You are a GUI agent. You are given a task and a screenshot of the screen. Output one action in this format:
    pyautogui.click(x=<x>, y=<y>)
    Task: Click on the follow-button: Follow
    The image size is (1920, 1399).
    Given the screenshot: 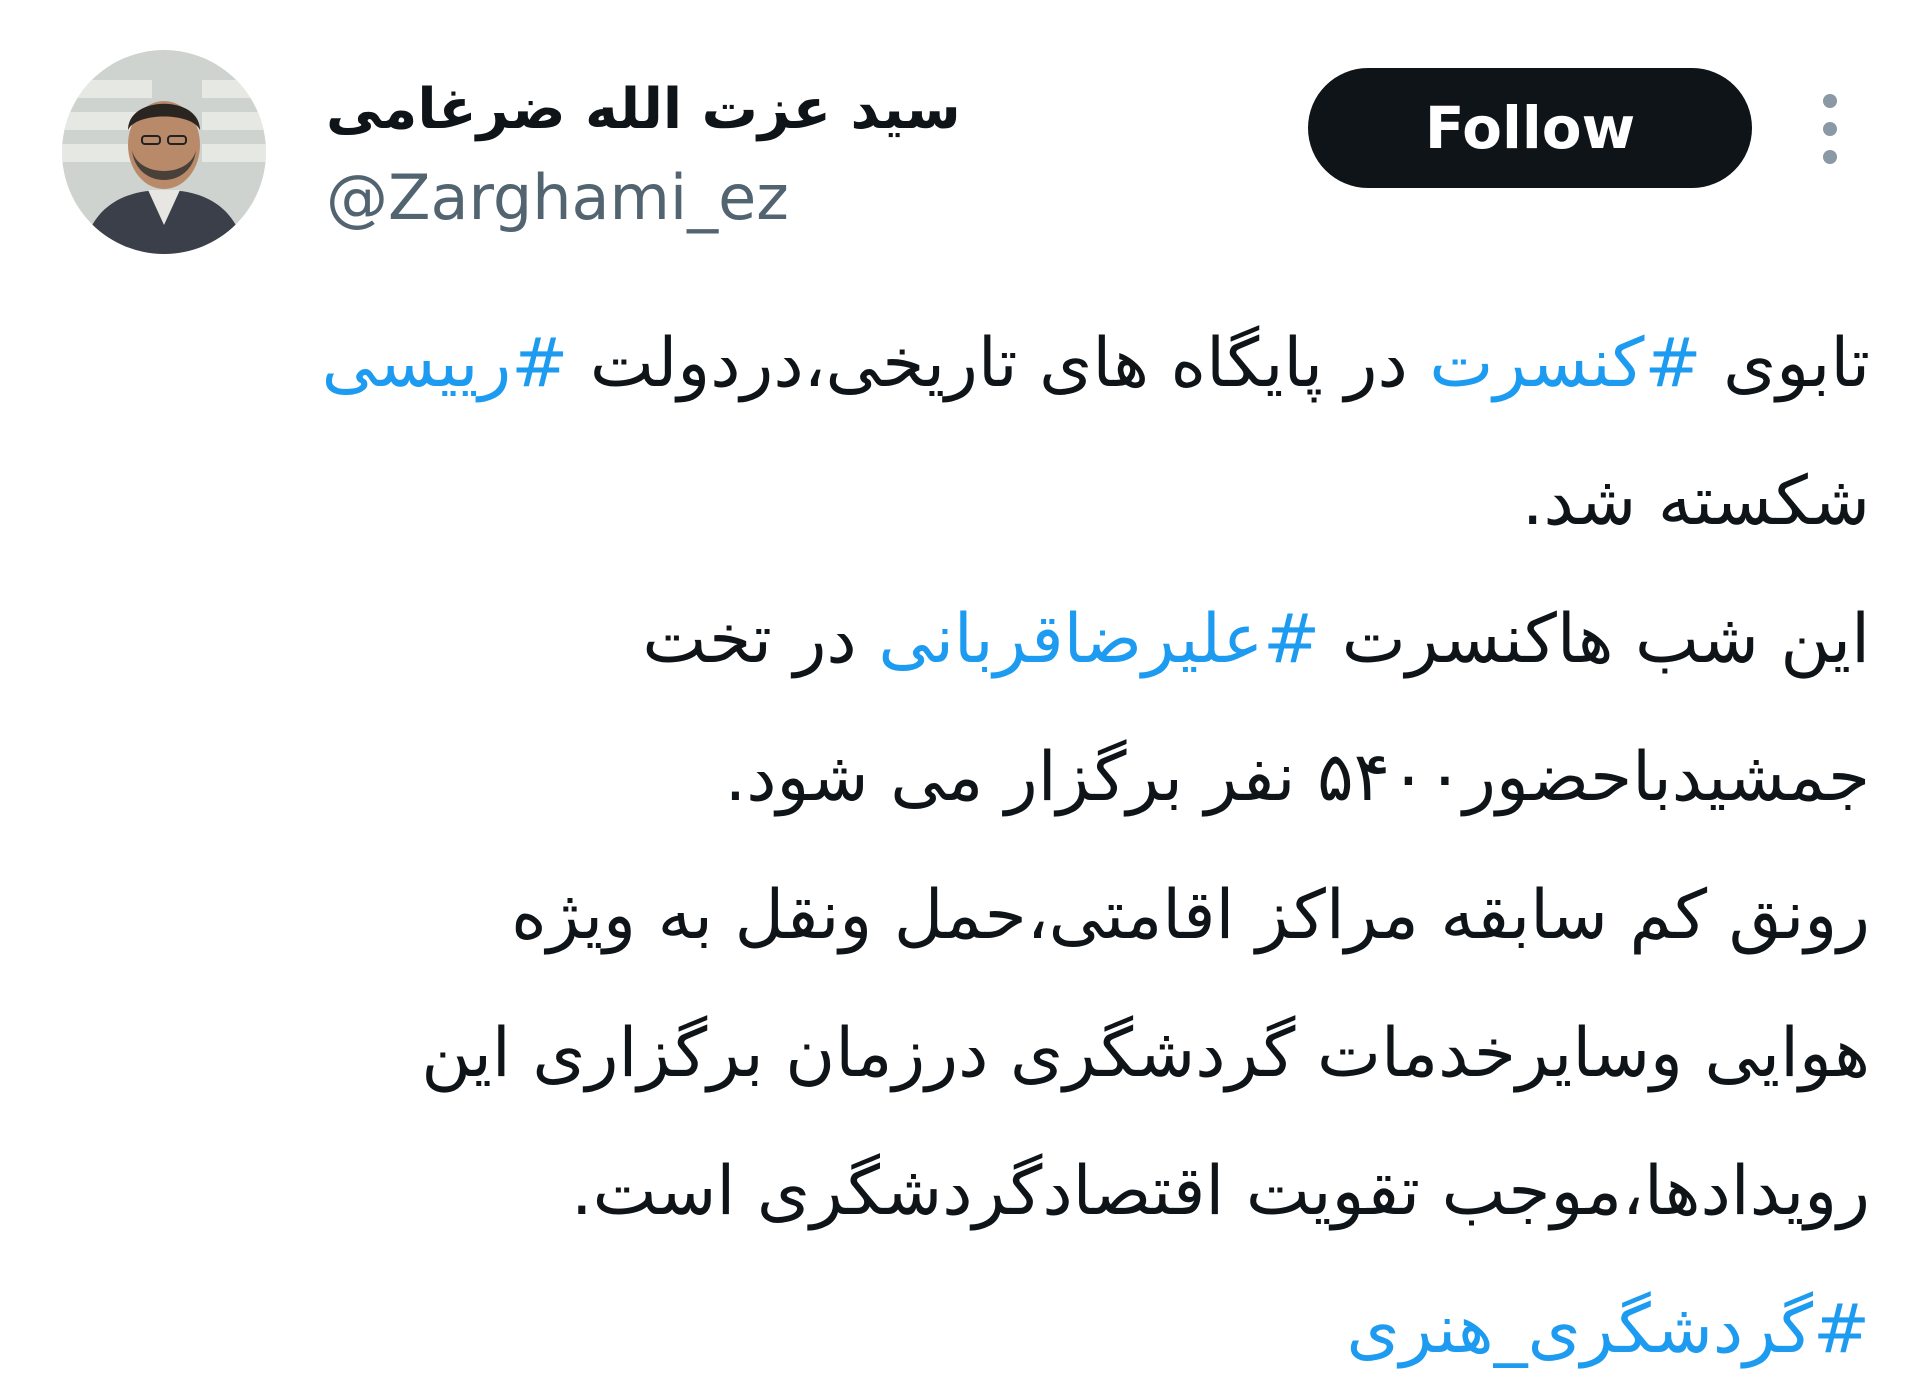 What is the action you would take?
    pyautogui.click(x=1530, y=128)
    